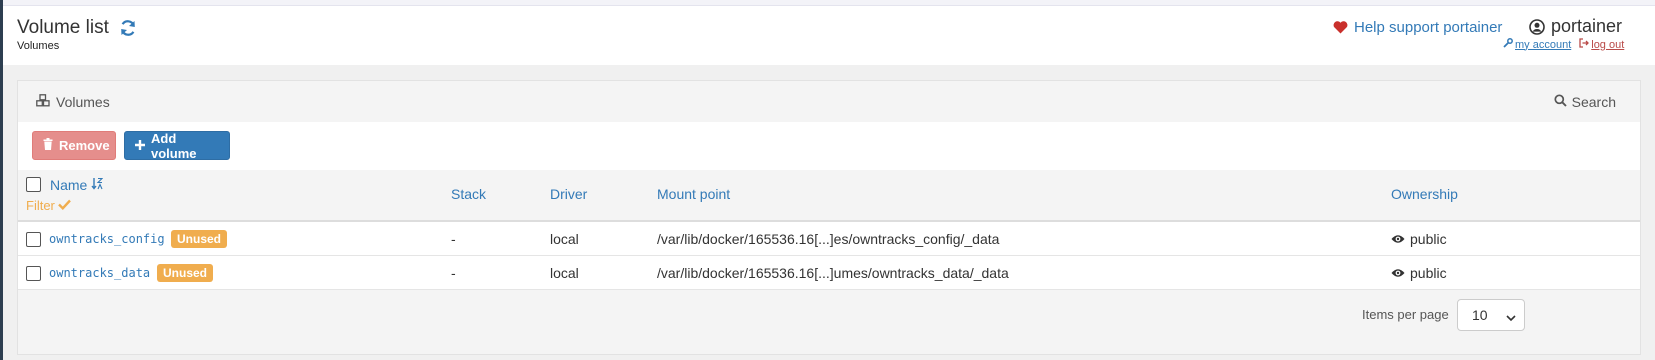 Image resolution: width=1655 pixels, height=360 pixels. Describe the element at coordinates (83, 102) in the screenshot. I see `widget-title-text: Volumes` at that location.